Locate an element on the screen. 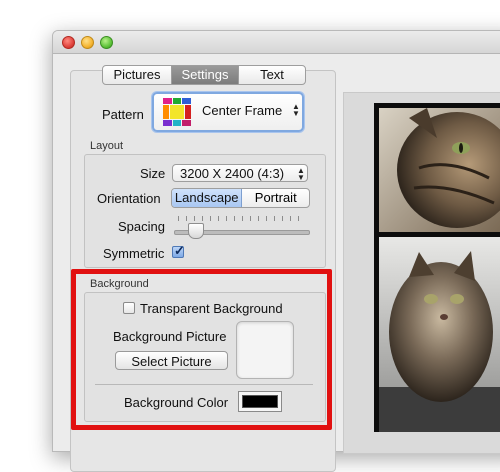 This screenshot has height=472, width=500. preview-photo-bottom is located at coordinates (439, 334).